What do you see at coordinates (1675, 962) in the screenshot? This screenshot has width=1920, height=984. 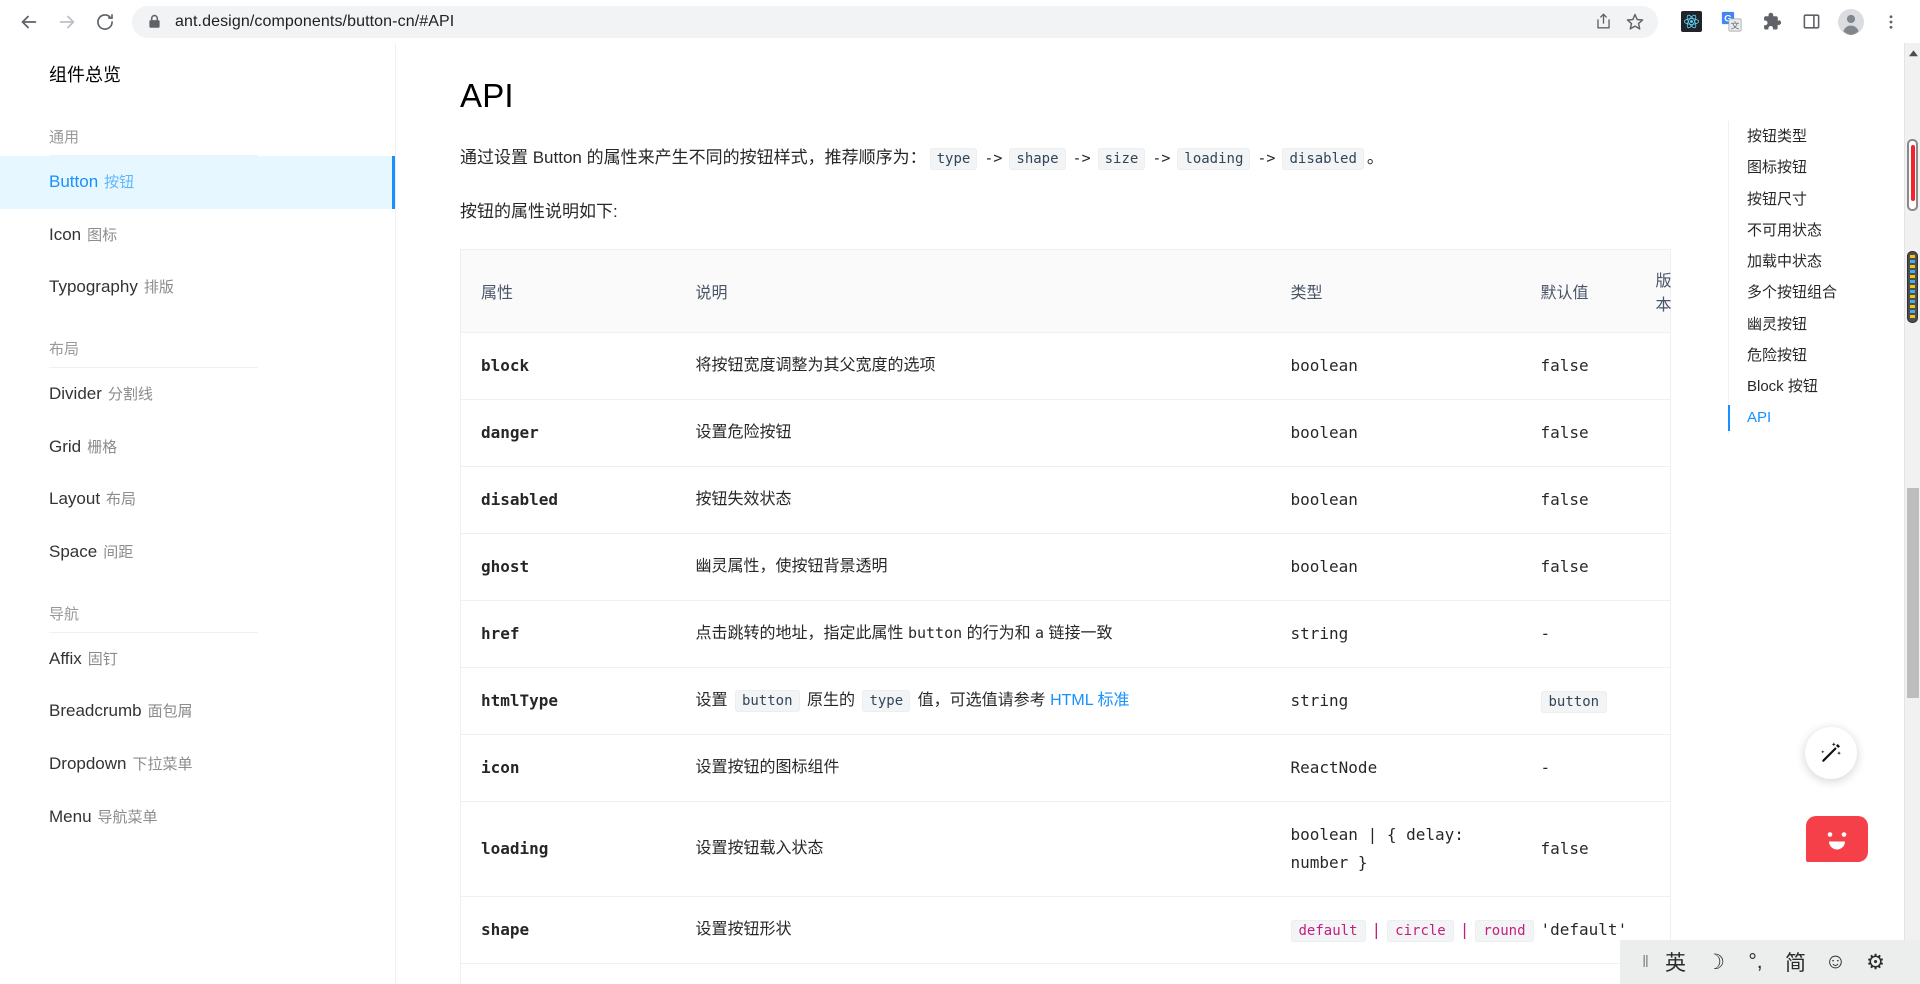 I see `ime-language-toggle: 英` at bounding box center [1675, 962].